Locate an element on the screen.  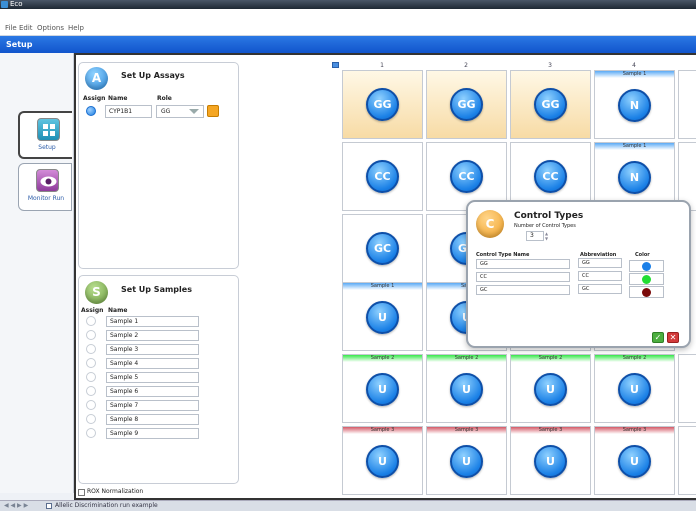
control-abbr-field: GC is located at coordinates (600, 289).